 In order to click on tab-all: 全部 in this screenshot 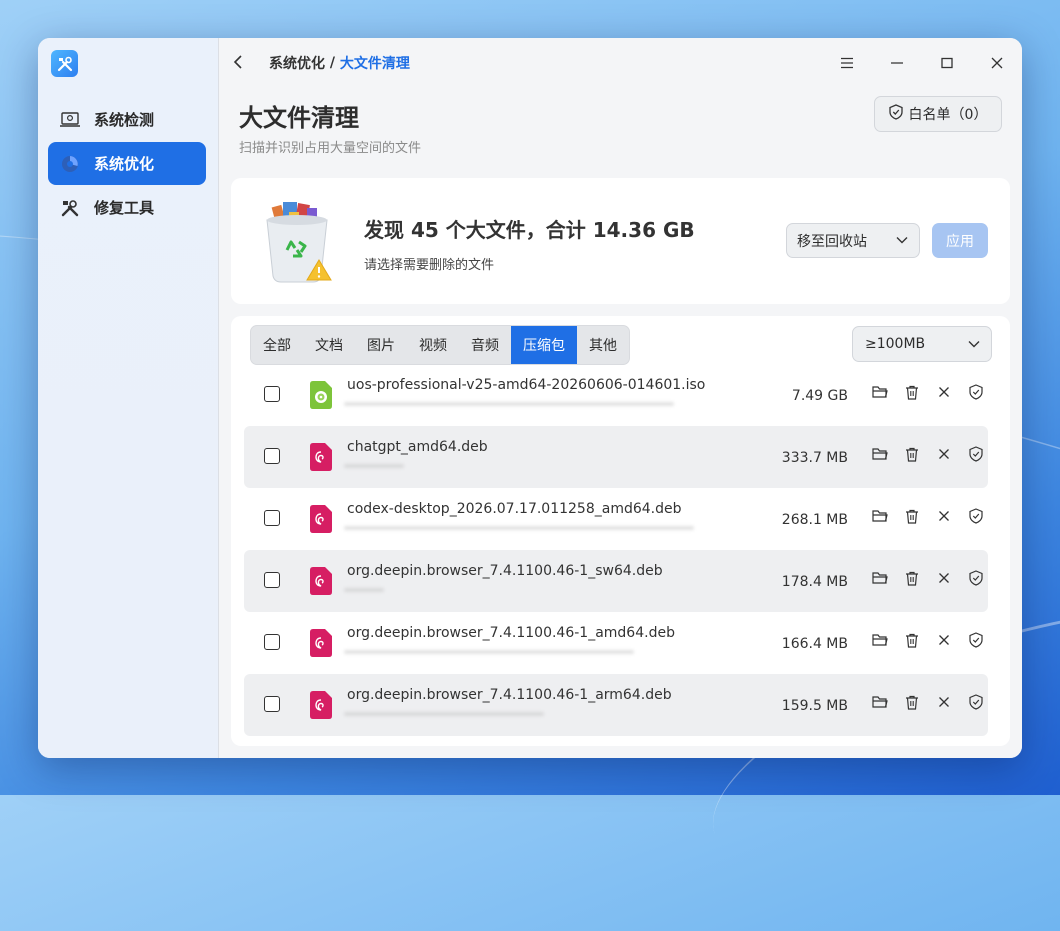, I will do `click(277, 345)`.